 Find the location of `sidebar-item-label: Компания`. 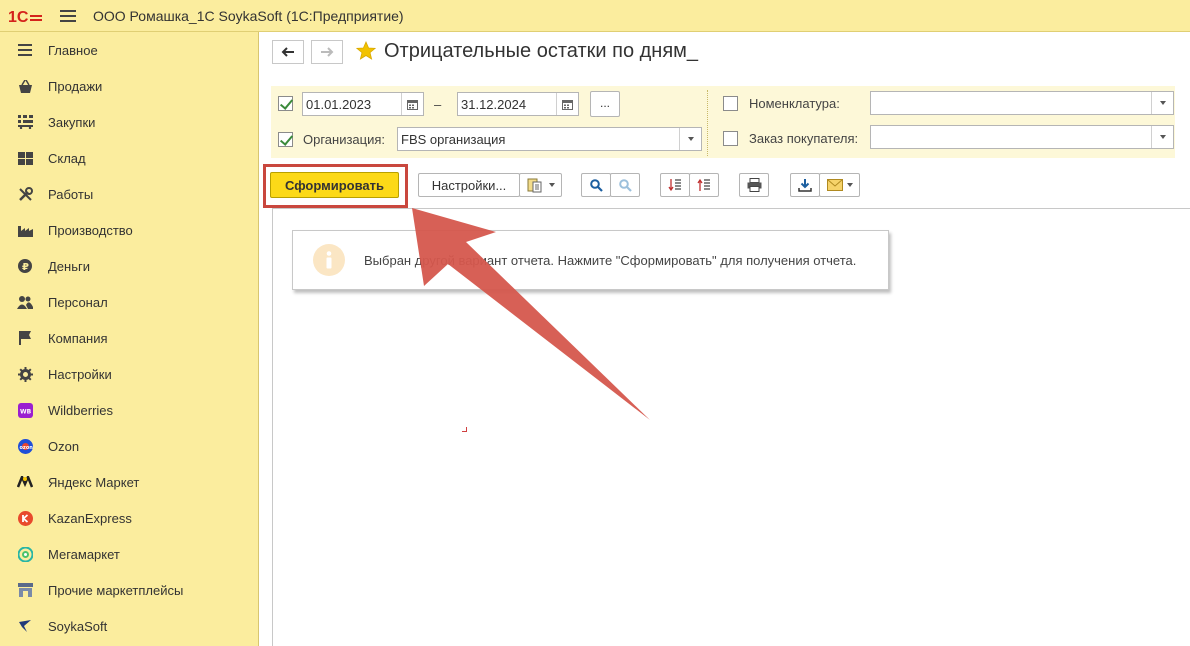

sidebar-item-label: Компания is located at coordinates (78, 338).